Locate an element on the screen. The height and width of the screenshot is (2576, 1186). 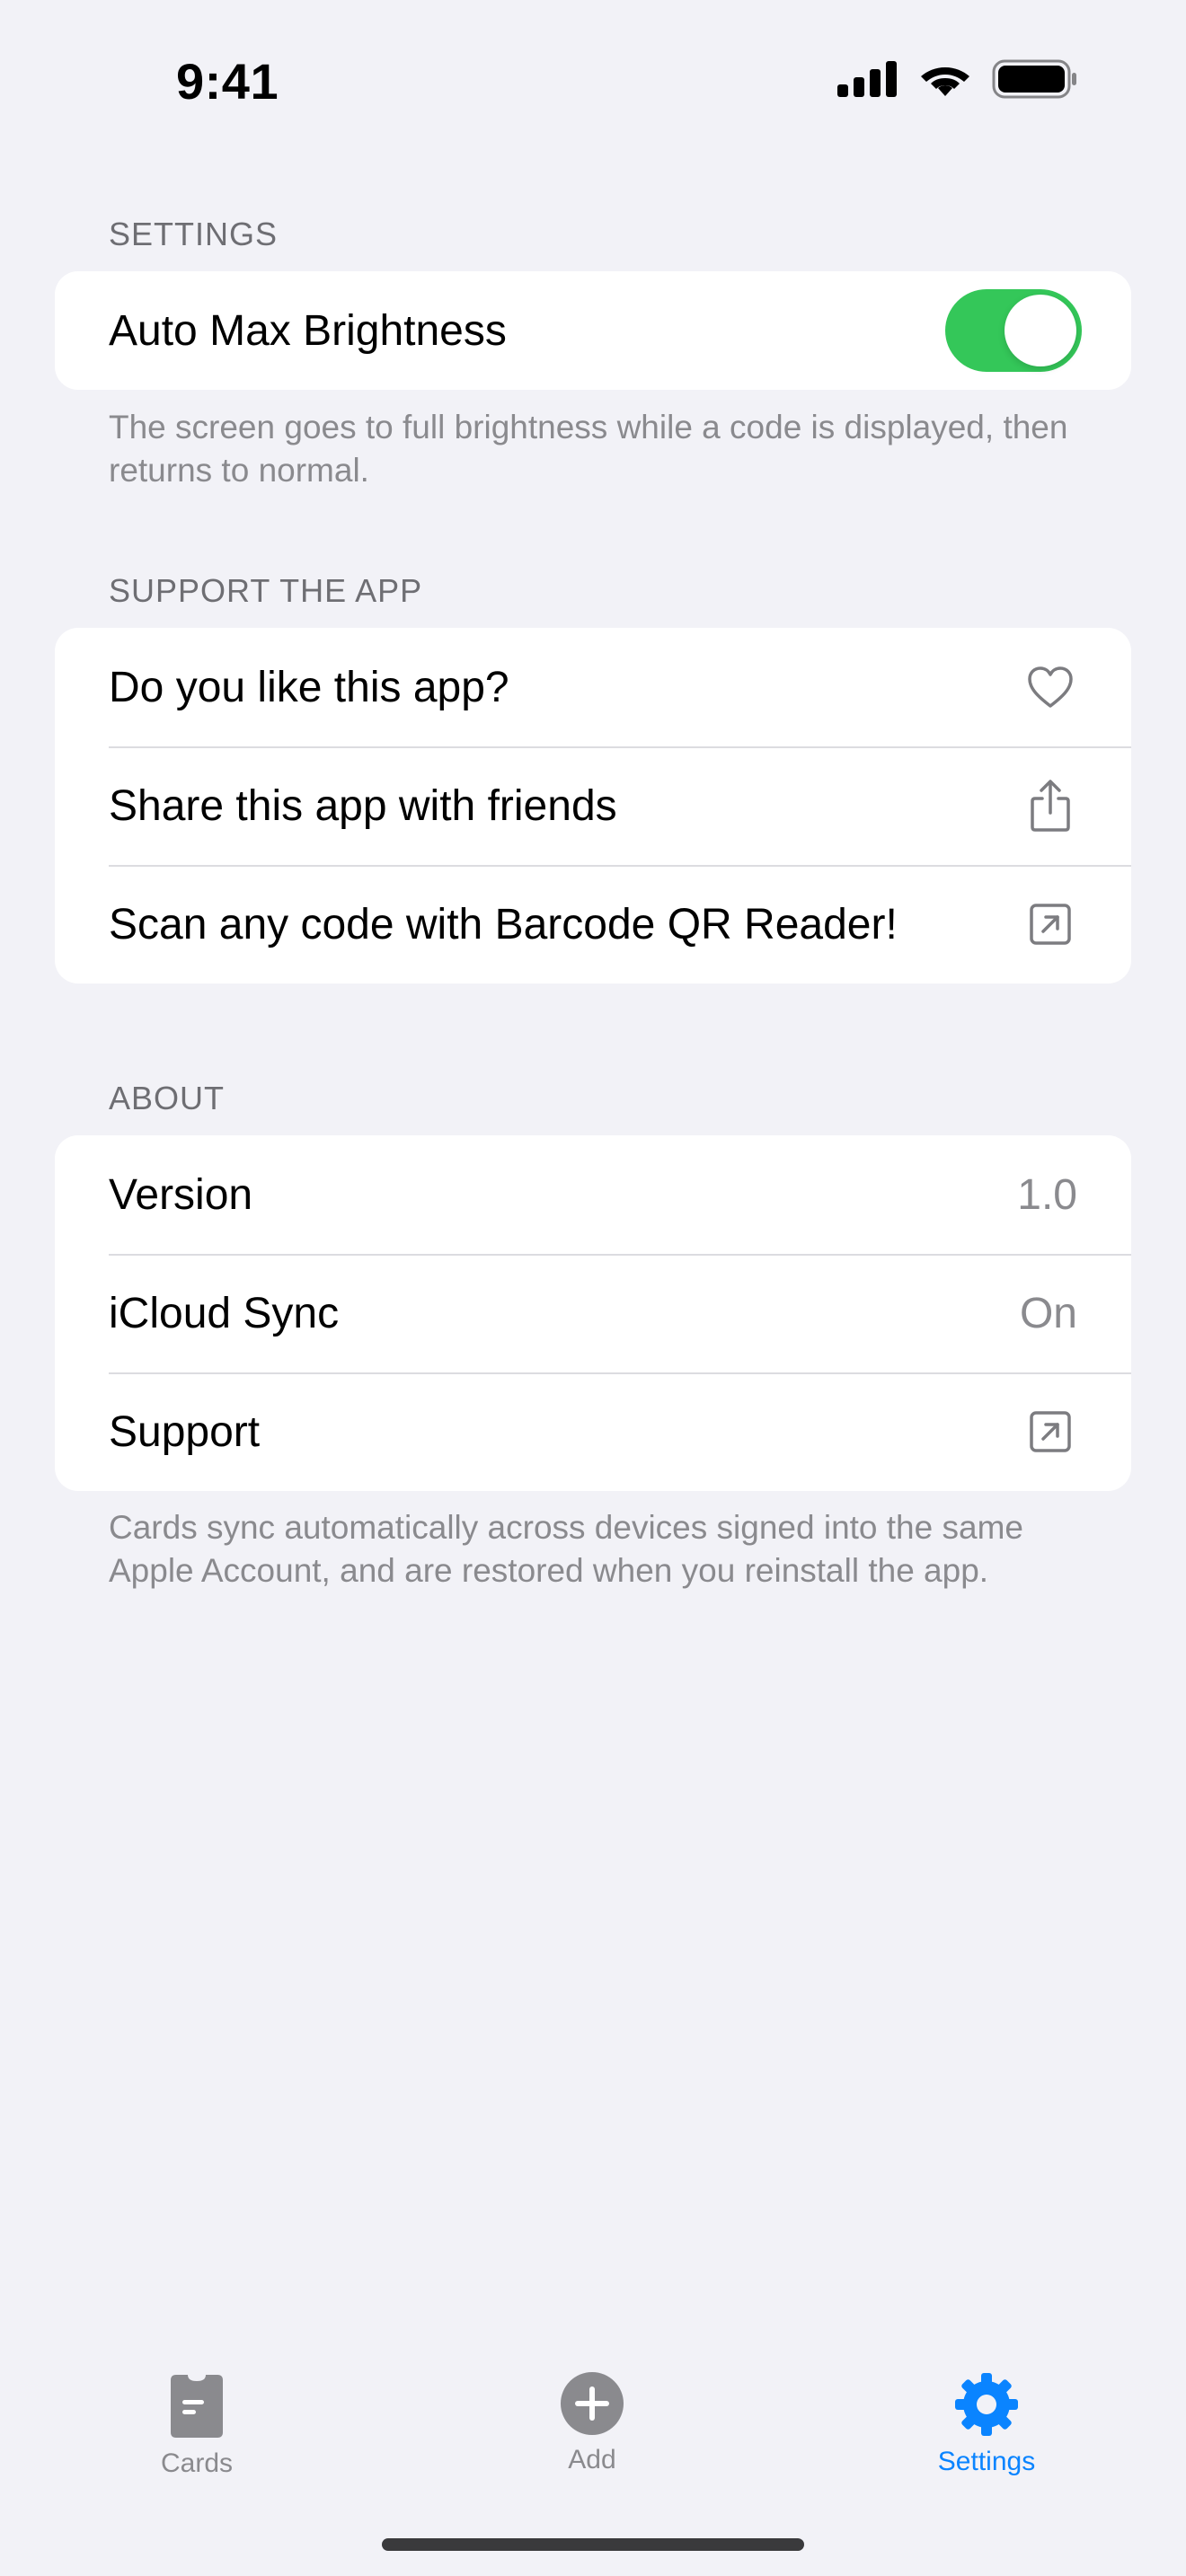
icloud-sync-label: iCloud Sync is located at coordinates (224, 1313).